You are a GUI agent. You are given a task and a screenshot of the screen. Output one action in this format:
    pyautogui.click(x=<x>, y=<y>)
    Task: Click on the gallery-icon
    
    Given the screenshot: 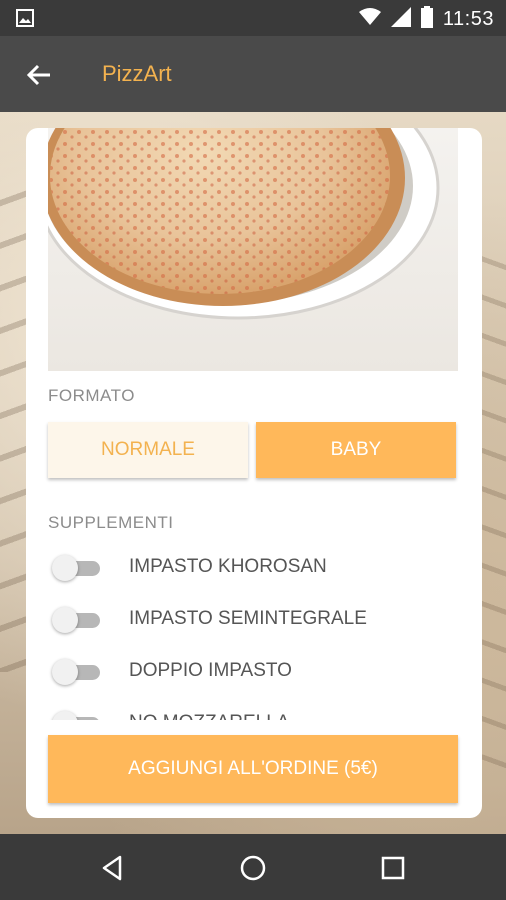 What is the action you would take?
    pyautogui.click(x=25, y=20)
    